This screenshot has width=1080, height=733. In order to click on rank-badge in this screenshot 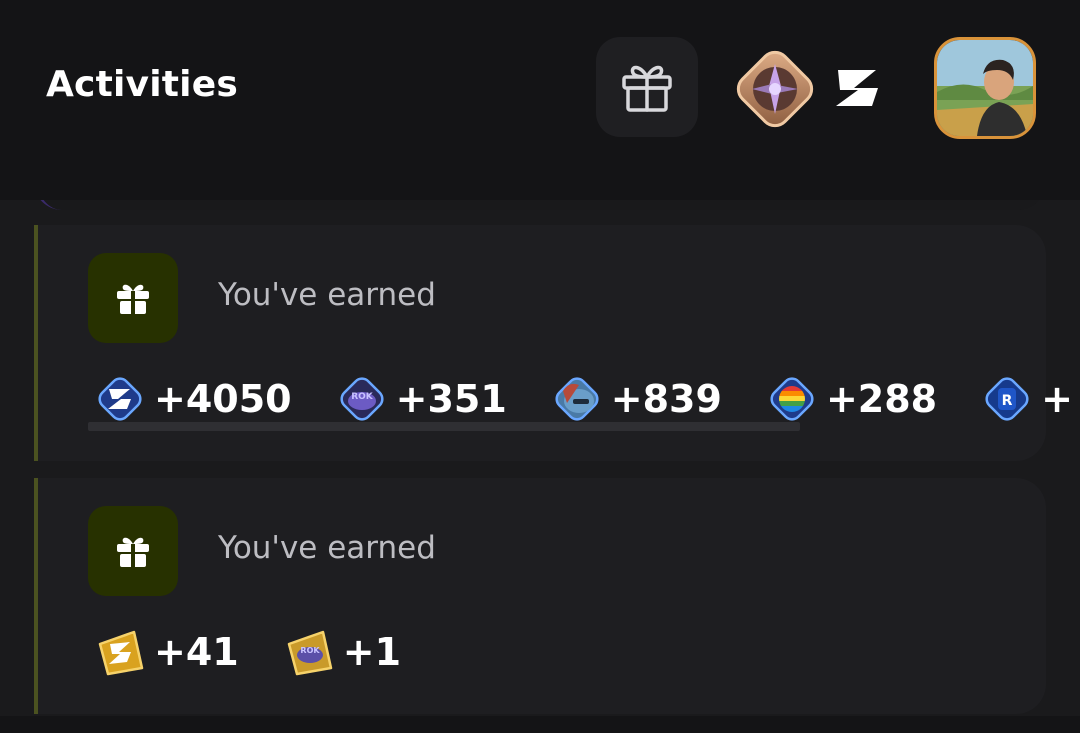, I will do `click(775, 89)`.